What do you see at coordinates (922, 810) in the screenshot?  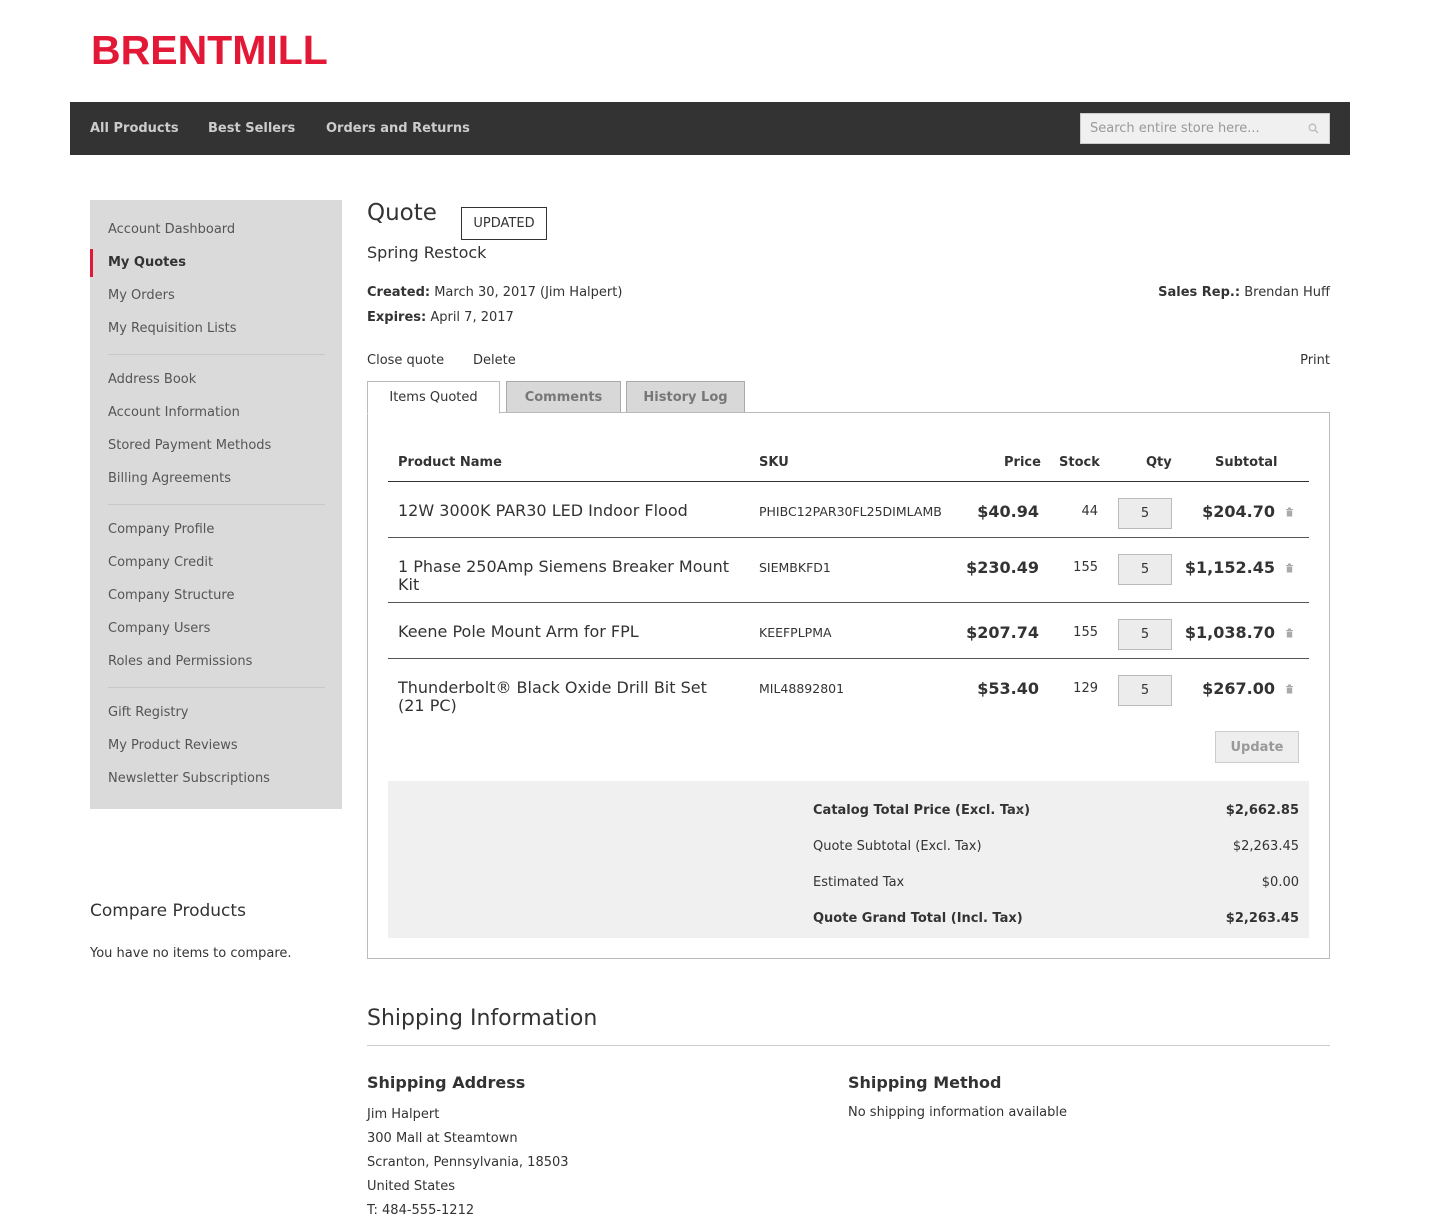 I see `catalog-total-label: Catalog Total Price (Excl. Tax)` at bounding box center [922, 810].